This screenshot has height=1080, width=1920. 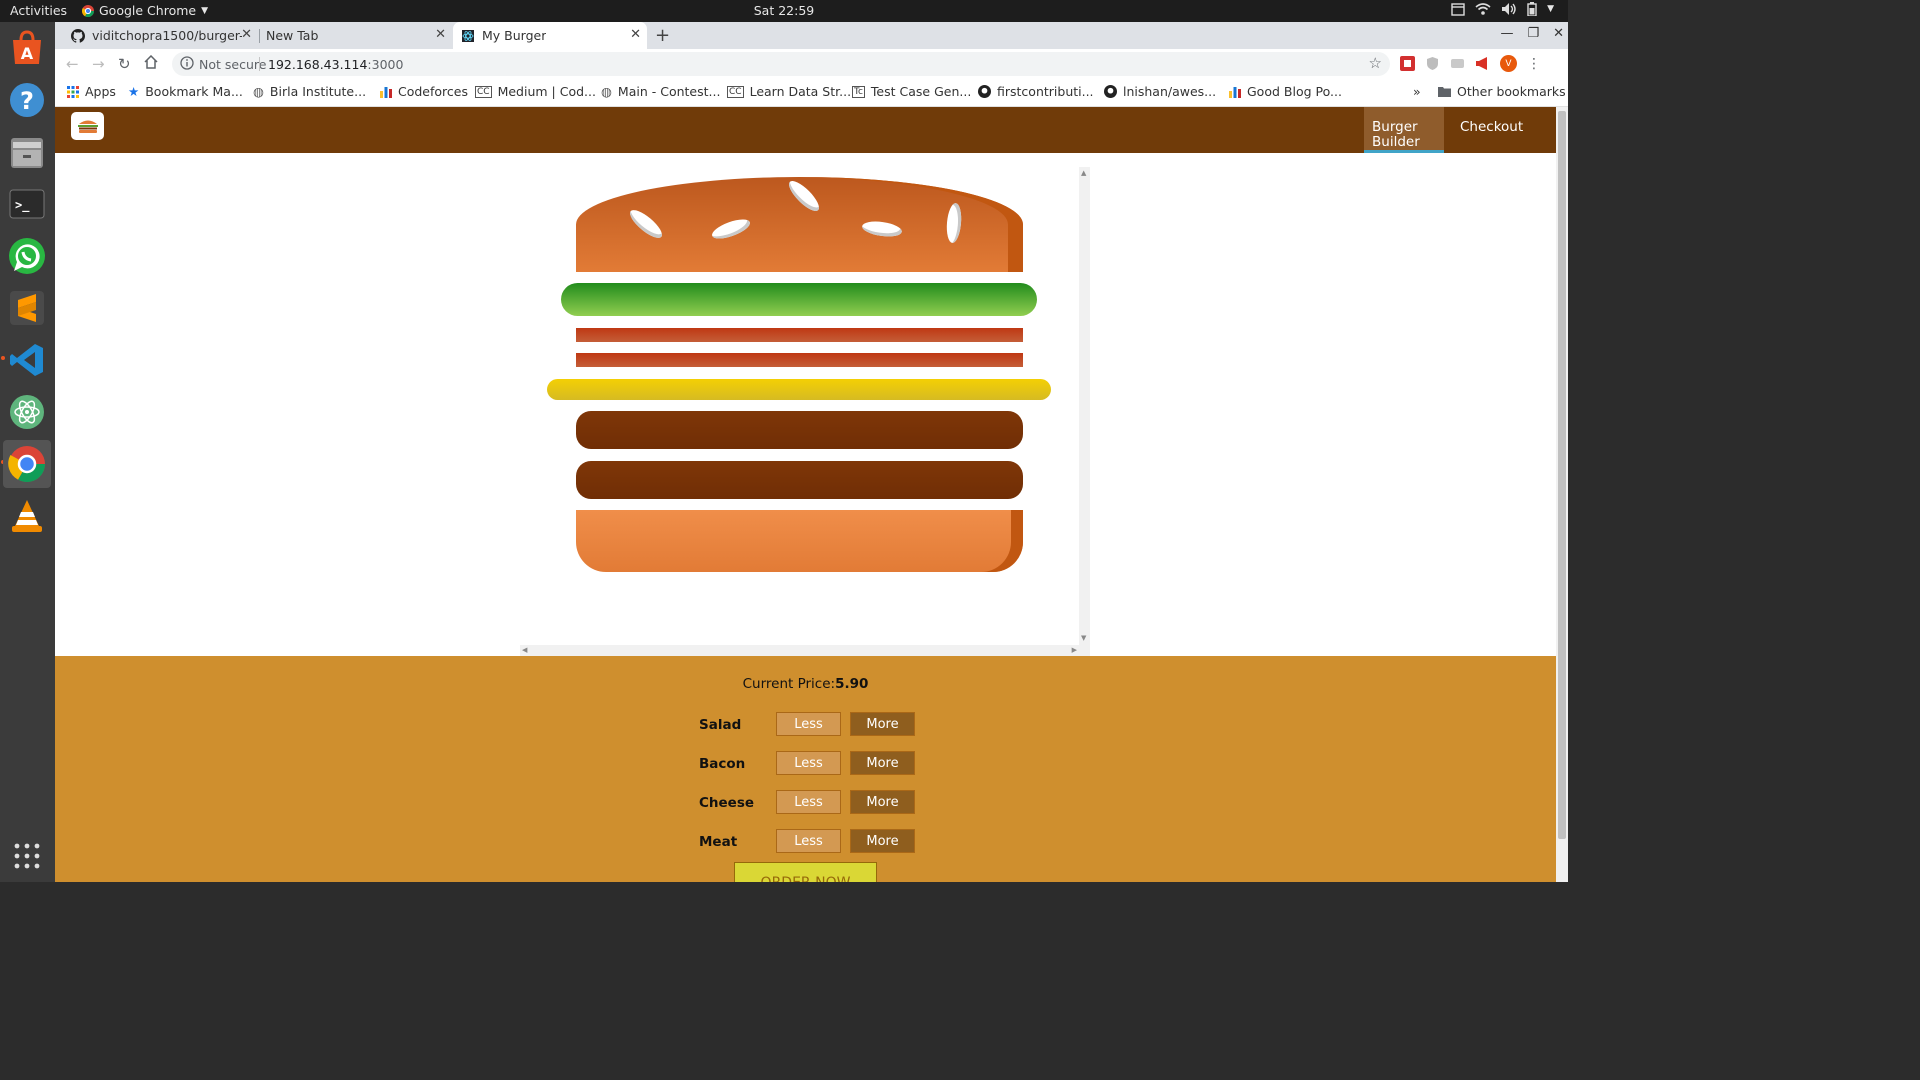 What do you see at coordinates (233, 64) in the screenshot?
I see `security-label: Not secure` at bounding box center [233, 64].